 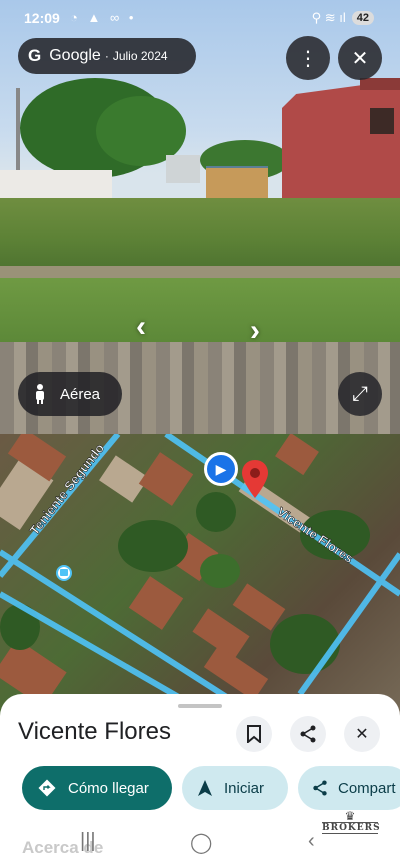 What do you see at coordinates (380, 84) in the screenshot?
I see `roof` at bounding box center [380, 84].